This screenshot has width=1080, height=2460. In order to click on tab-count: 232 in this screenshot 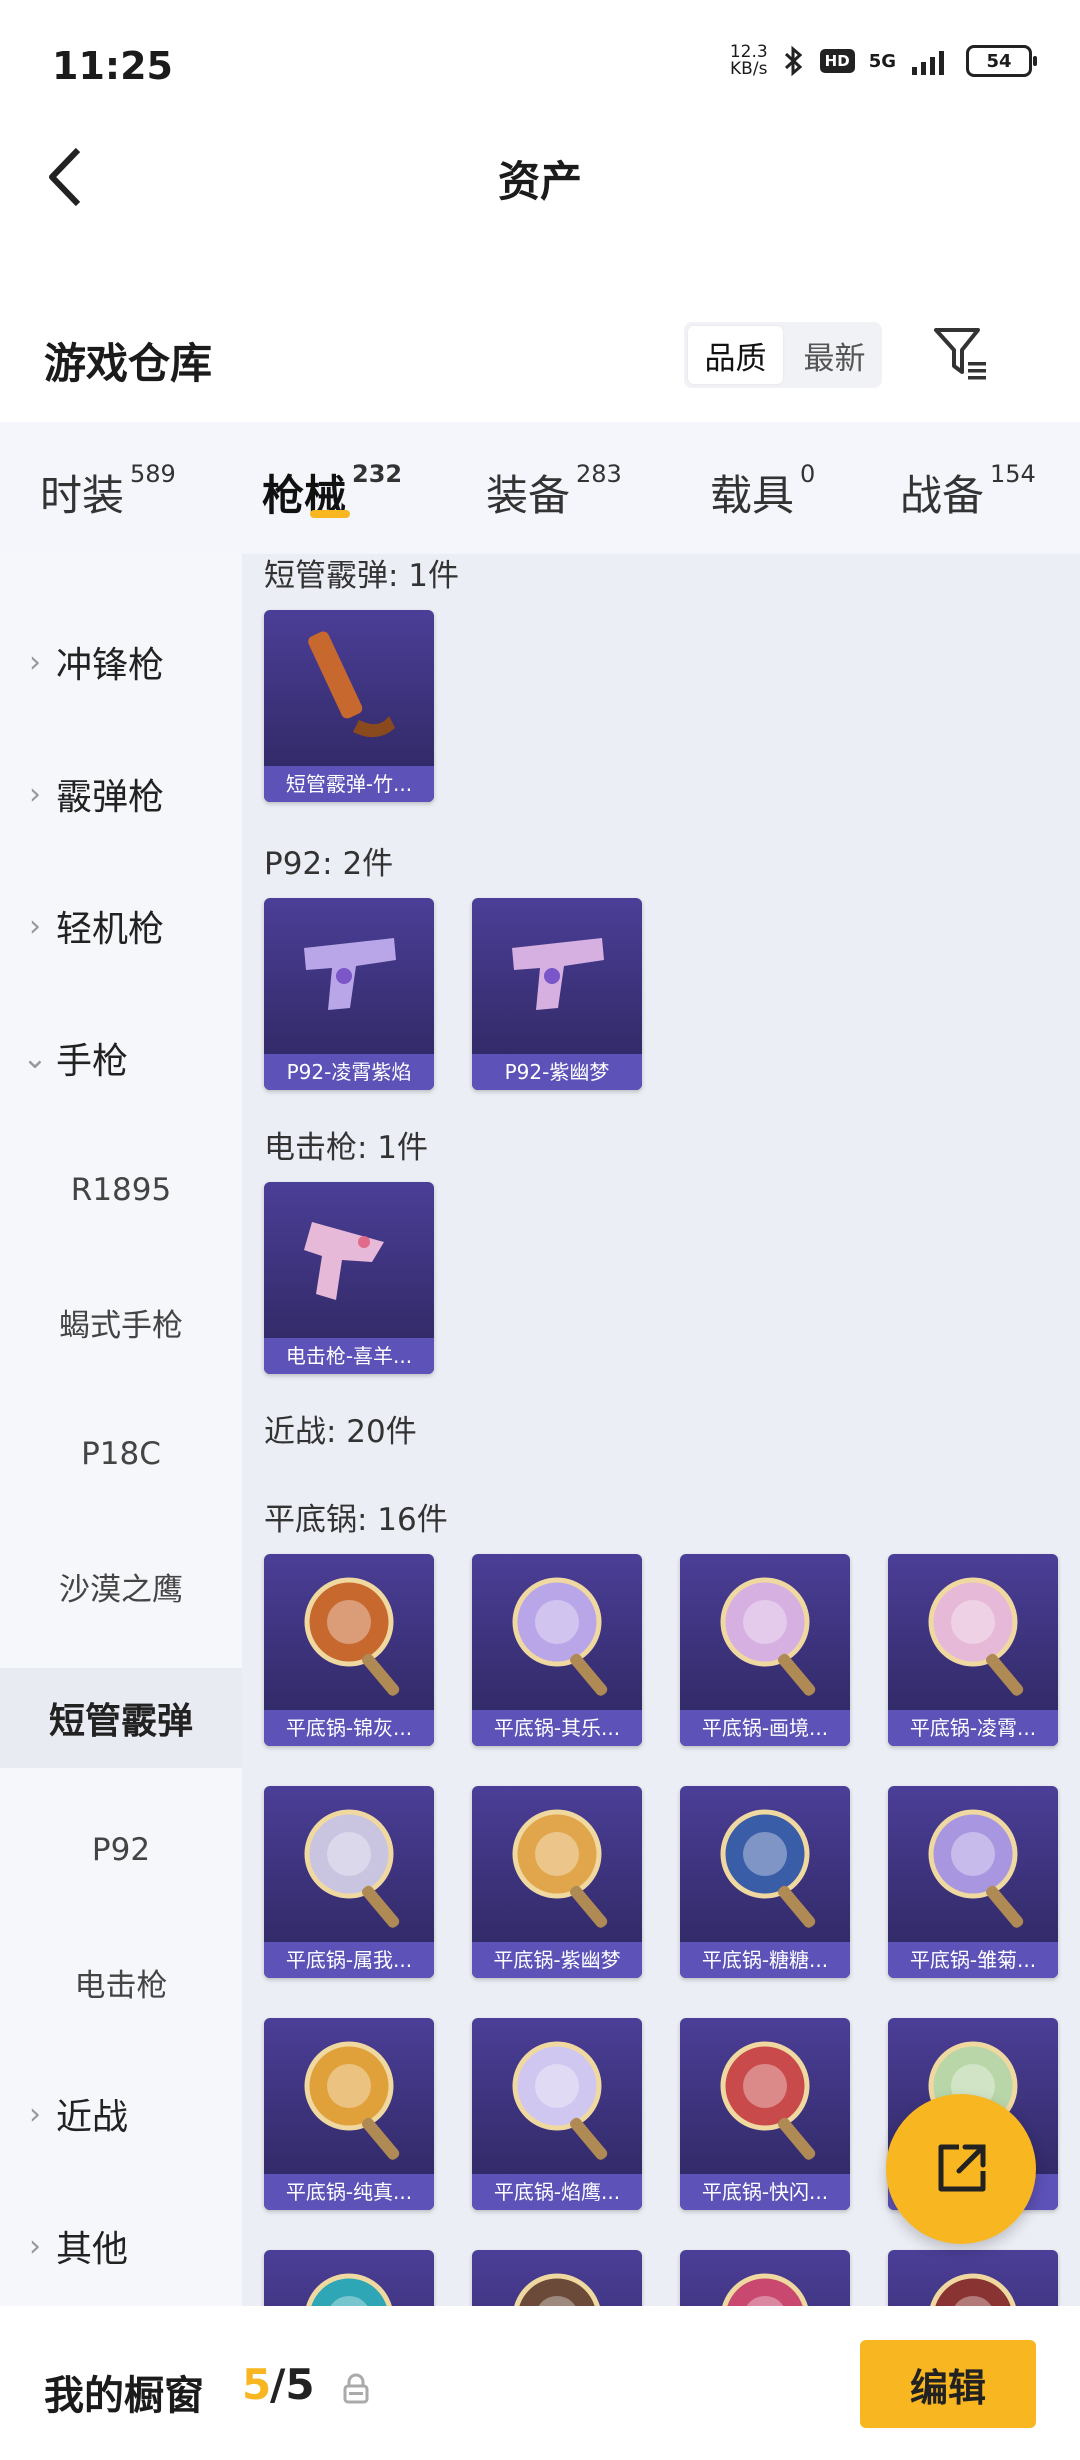, I will do `click(377, 474)`.